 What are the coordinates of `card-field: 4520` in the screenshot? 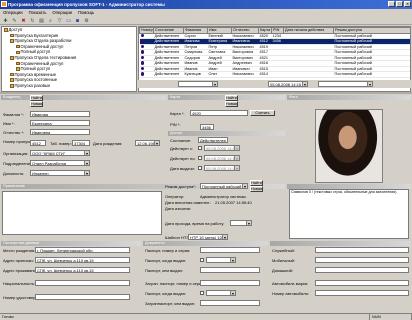 It's located at (219, 113).